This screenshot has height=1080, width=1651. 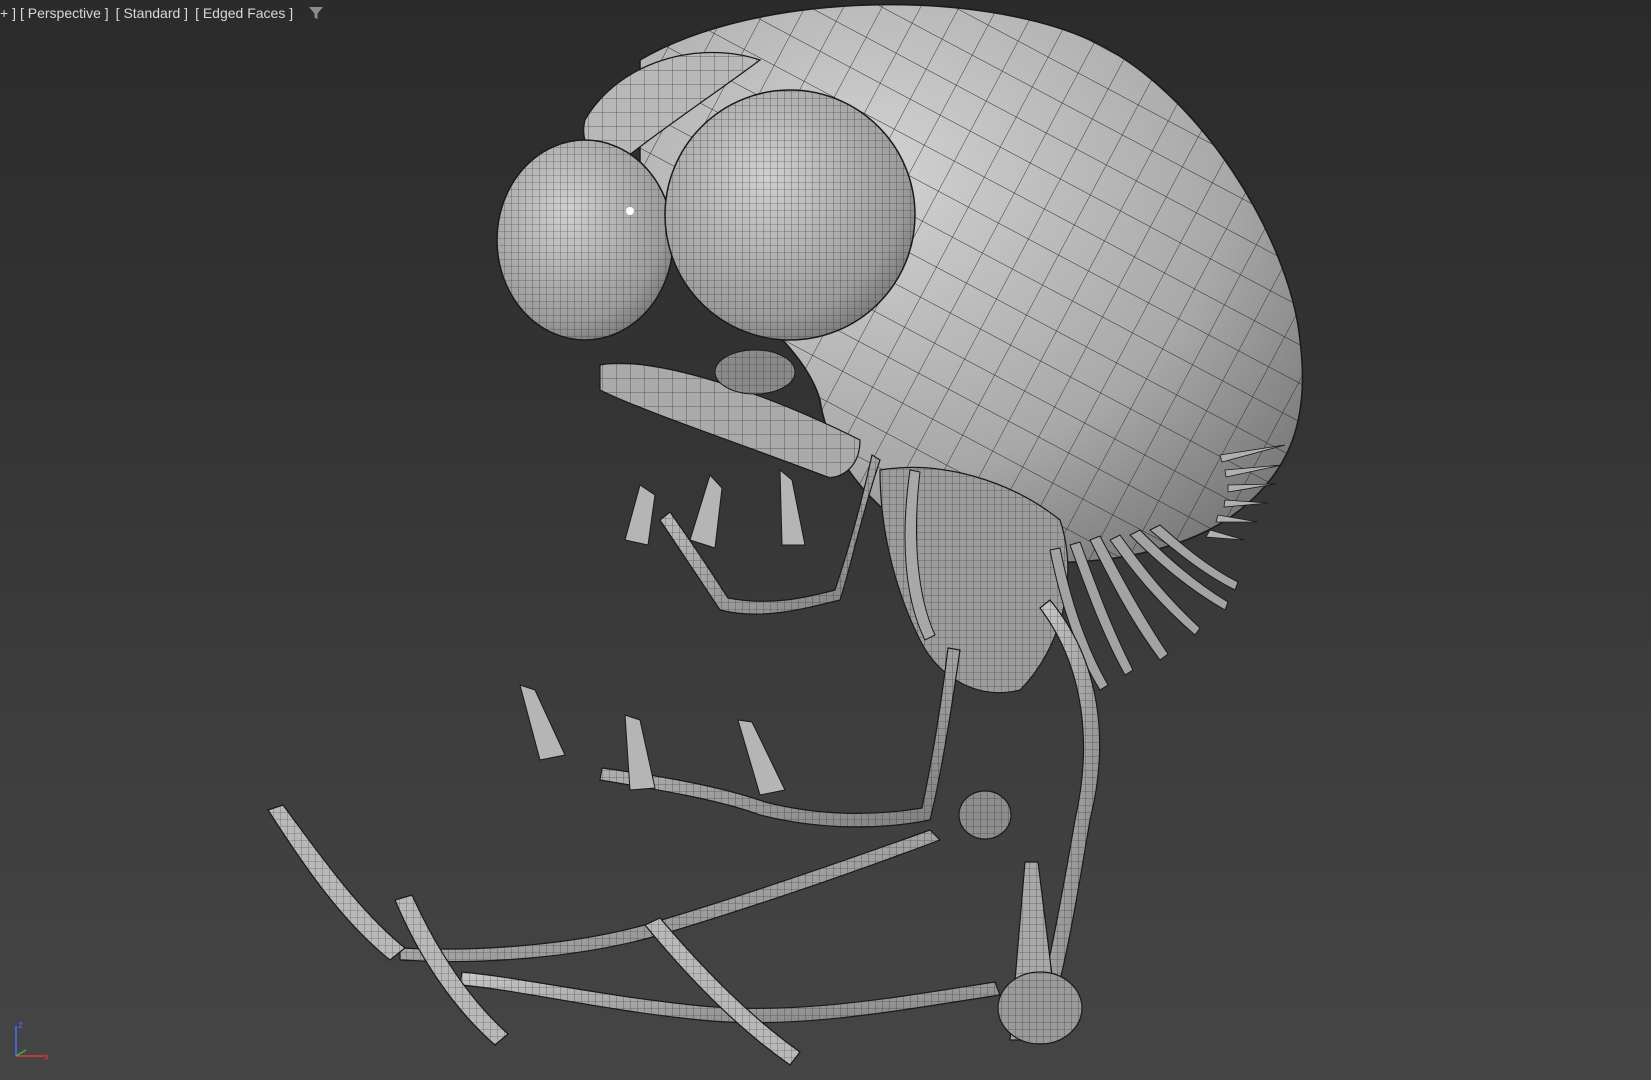 I want to click on middle-legs, so click(x=765, y=743).